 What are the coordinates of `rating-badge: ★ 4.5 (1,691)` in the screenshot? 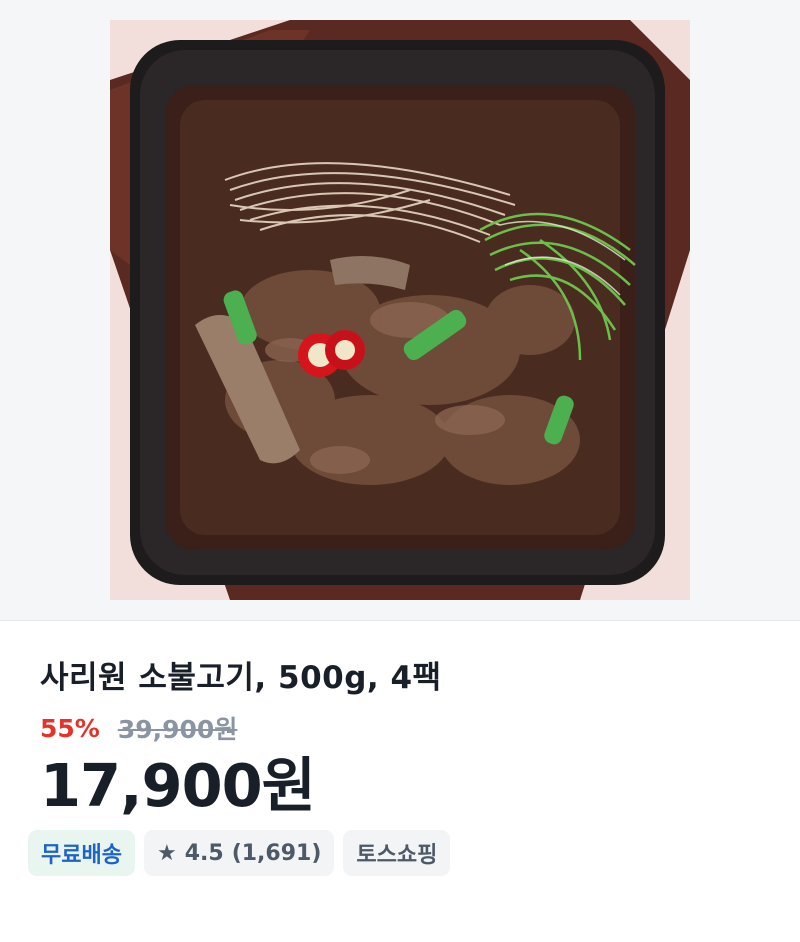 It's located at (239, 853).